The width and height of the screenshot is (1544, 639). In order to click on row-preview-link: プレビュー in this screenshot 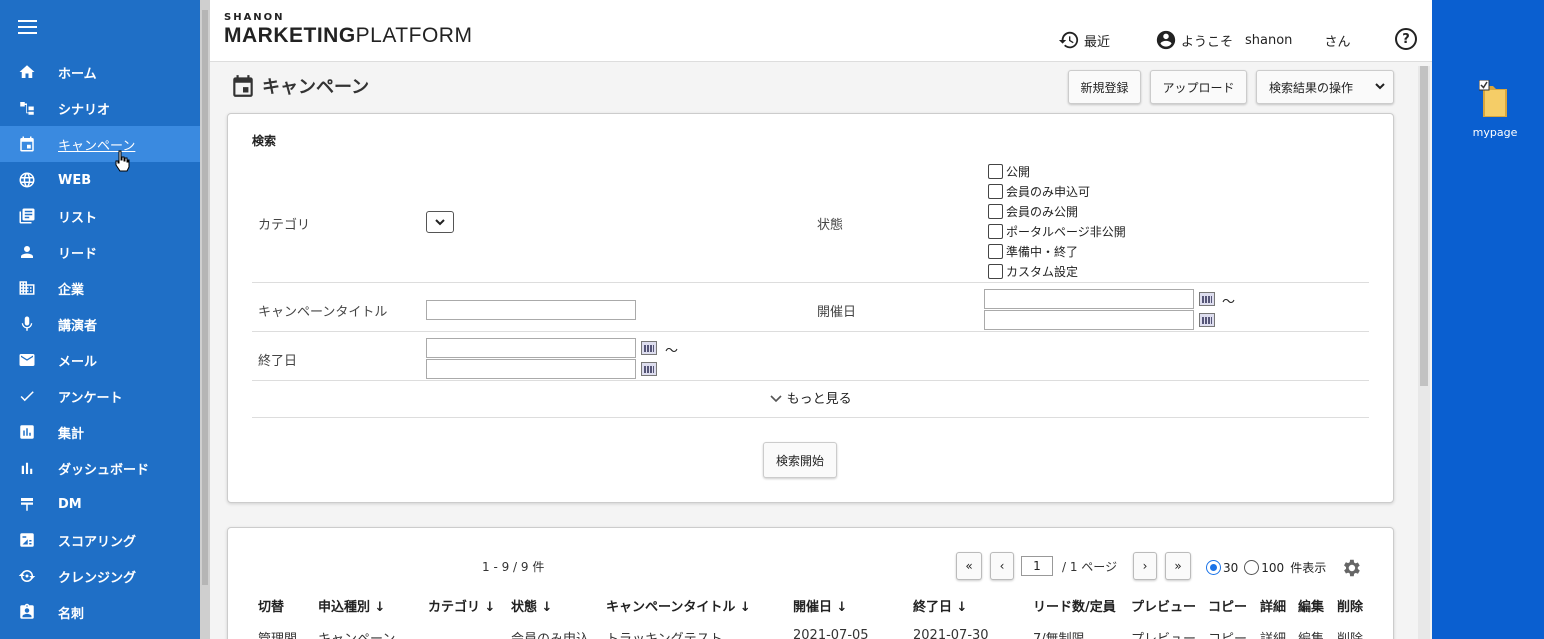, I will do `click(1163, 633)`.